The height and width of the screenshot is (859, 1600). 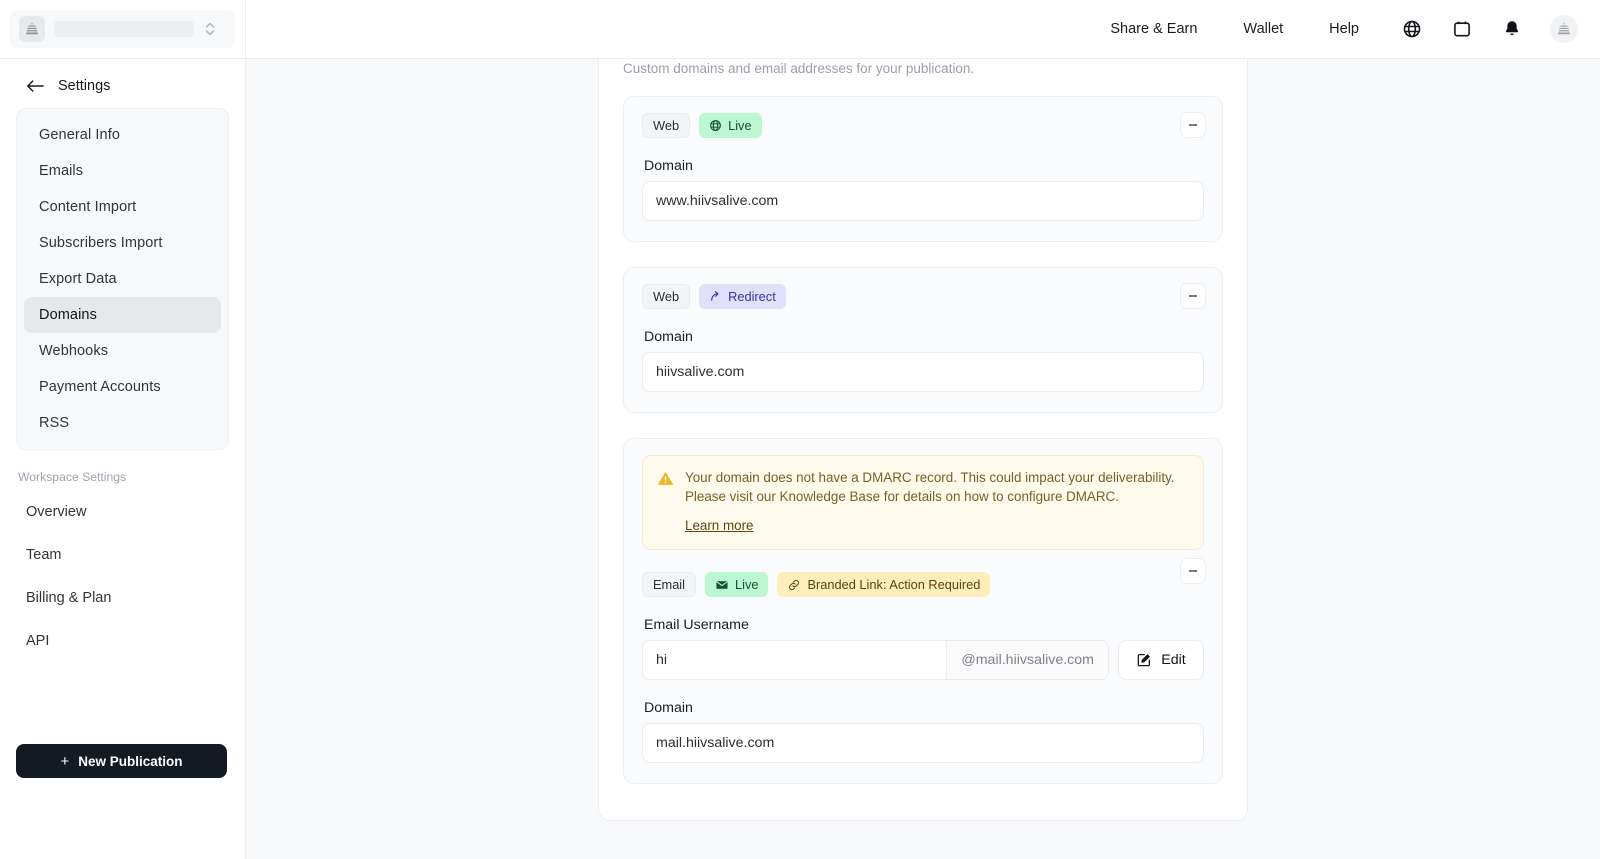 I want to click on arrow-left-icon, so click(x=35, y=86).